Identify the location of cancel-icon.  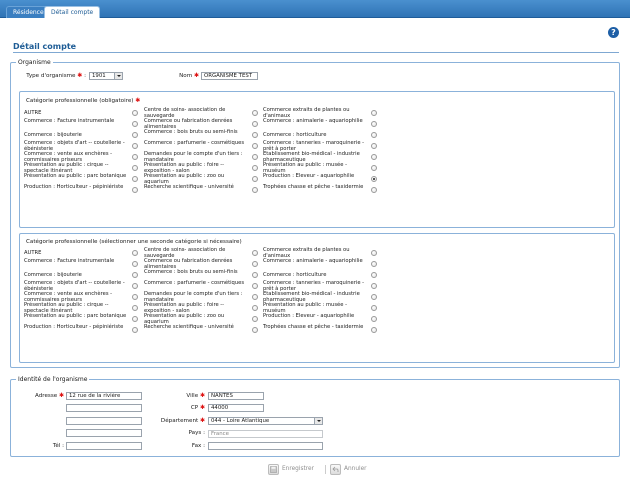
(335, 469).